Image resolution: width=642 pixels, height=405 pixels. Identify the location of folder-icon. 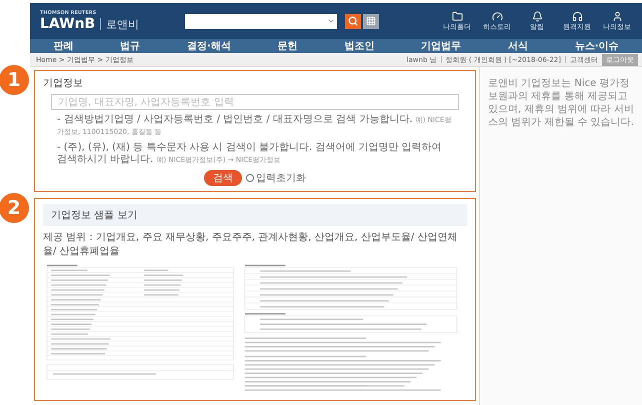
(457, 16).